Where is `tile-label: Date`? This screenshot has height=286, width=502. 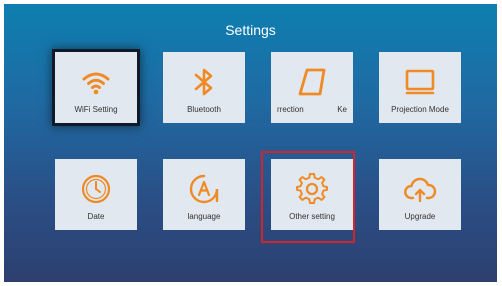
tile-label: Date is located at coordinates (96, 216).